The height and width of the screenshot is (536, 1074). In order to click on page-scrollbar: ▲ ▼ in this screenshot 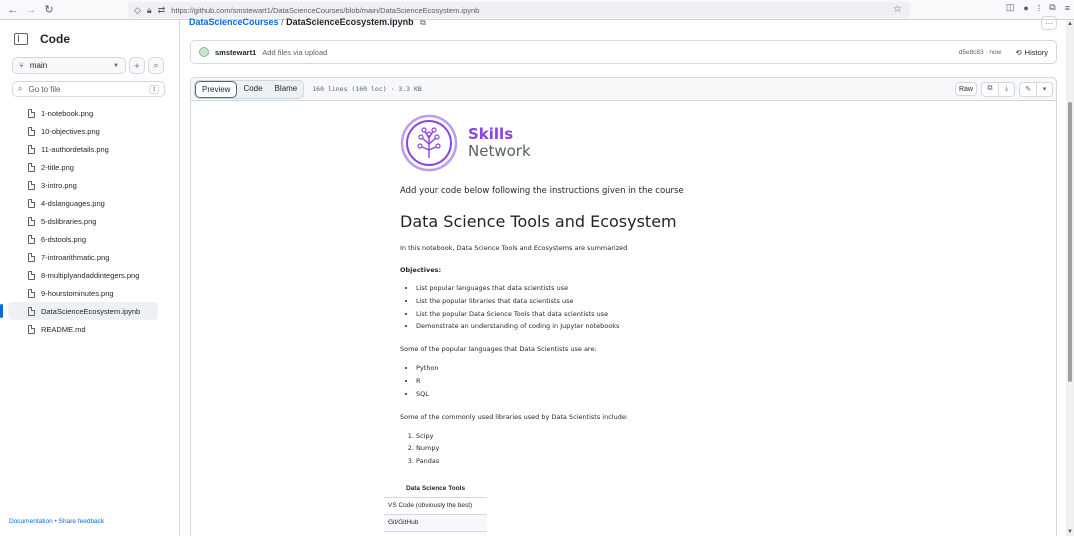, I will do `click(1070, 278)`.